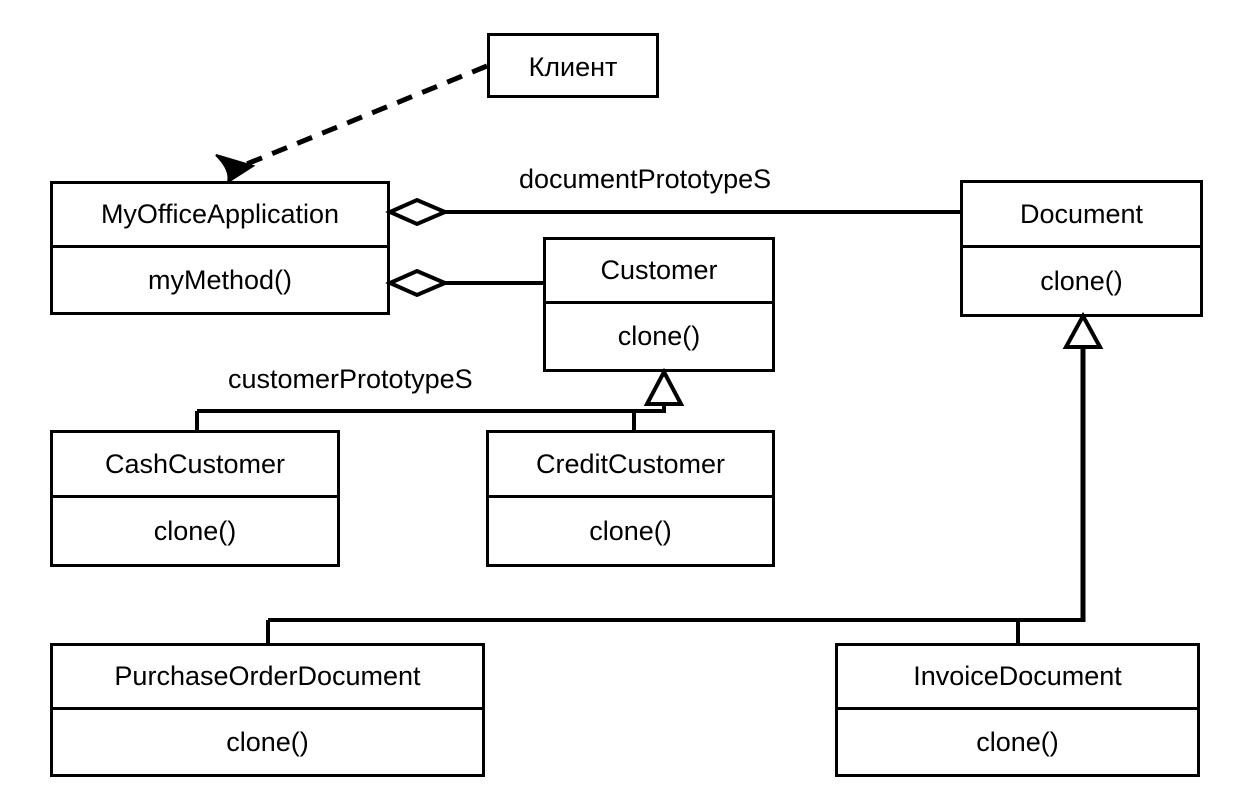  I want to click on class-box-invoice-document: InvoiceDocument clone(), so click(1017, 710).